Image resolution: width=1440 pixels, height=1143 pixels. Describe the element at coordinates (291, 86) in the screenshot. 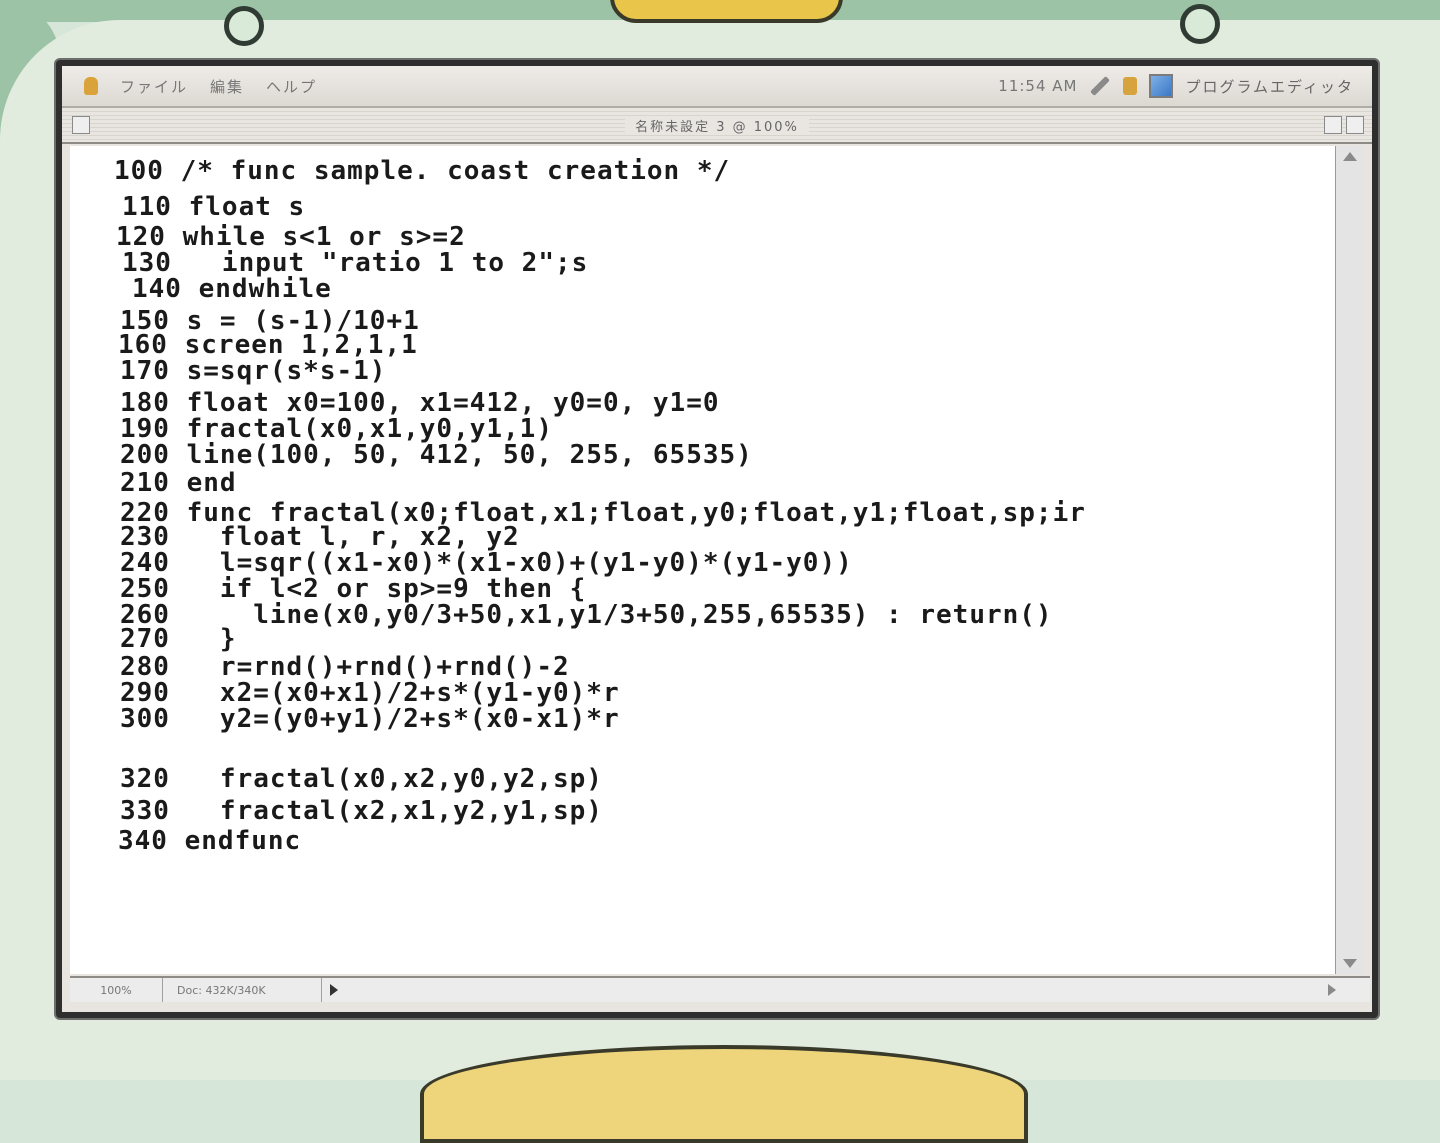

I see `menu-help: ヘルプ` at that location.